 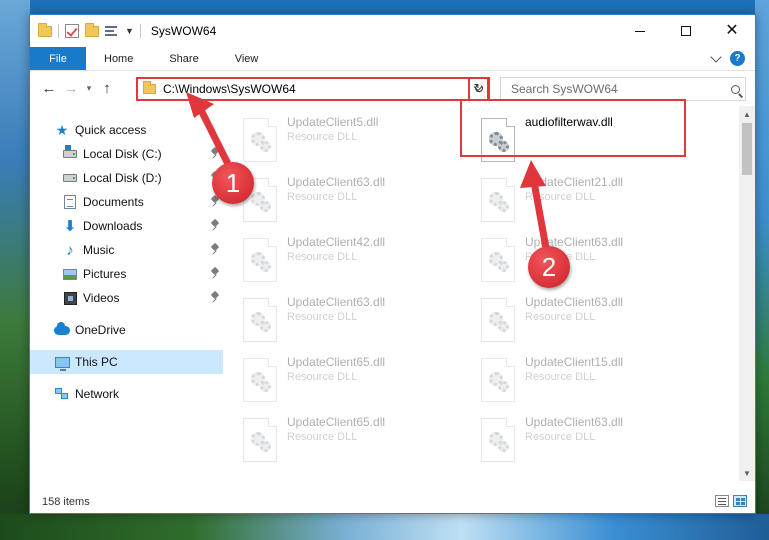 What do you see at coordinates (747, 293) in the screenshot?
I see `vertical-scrollbar: ▲ ▼` at bounding box center [747, 293].